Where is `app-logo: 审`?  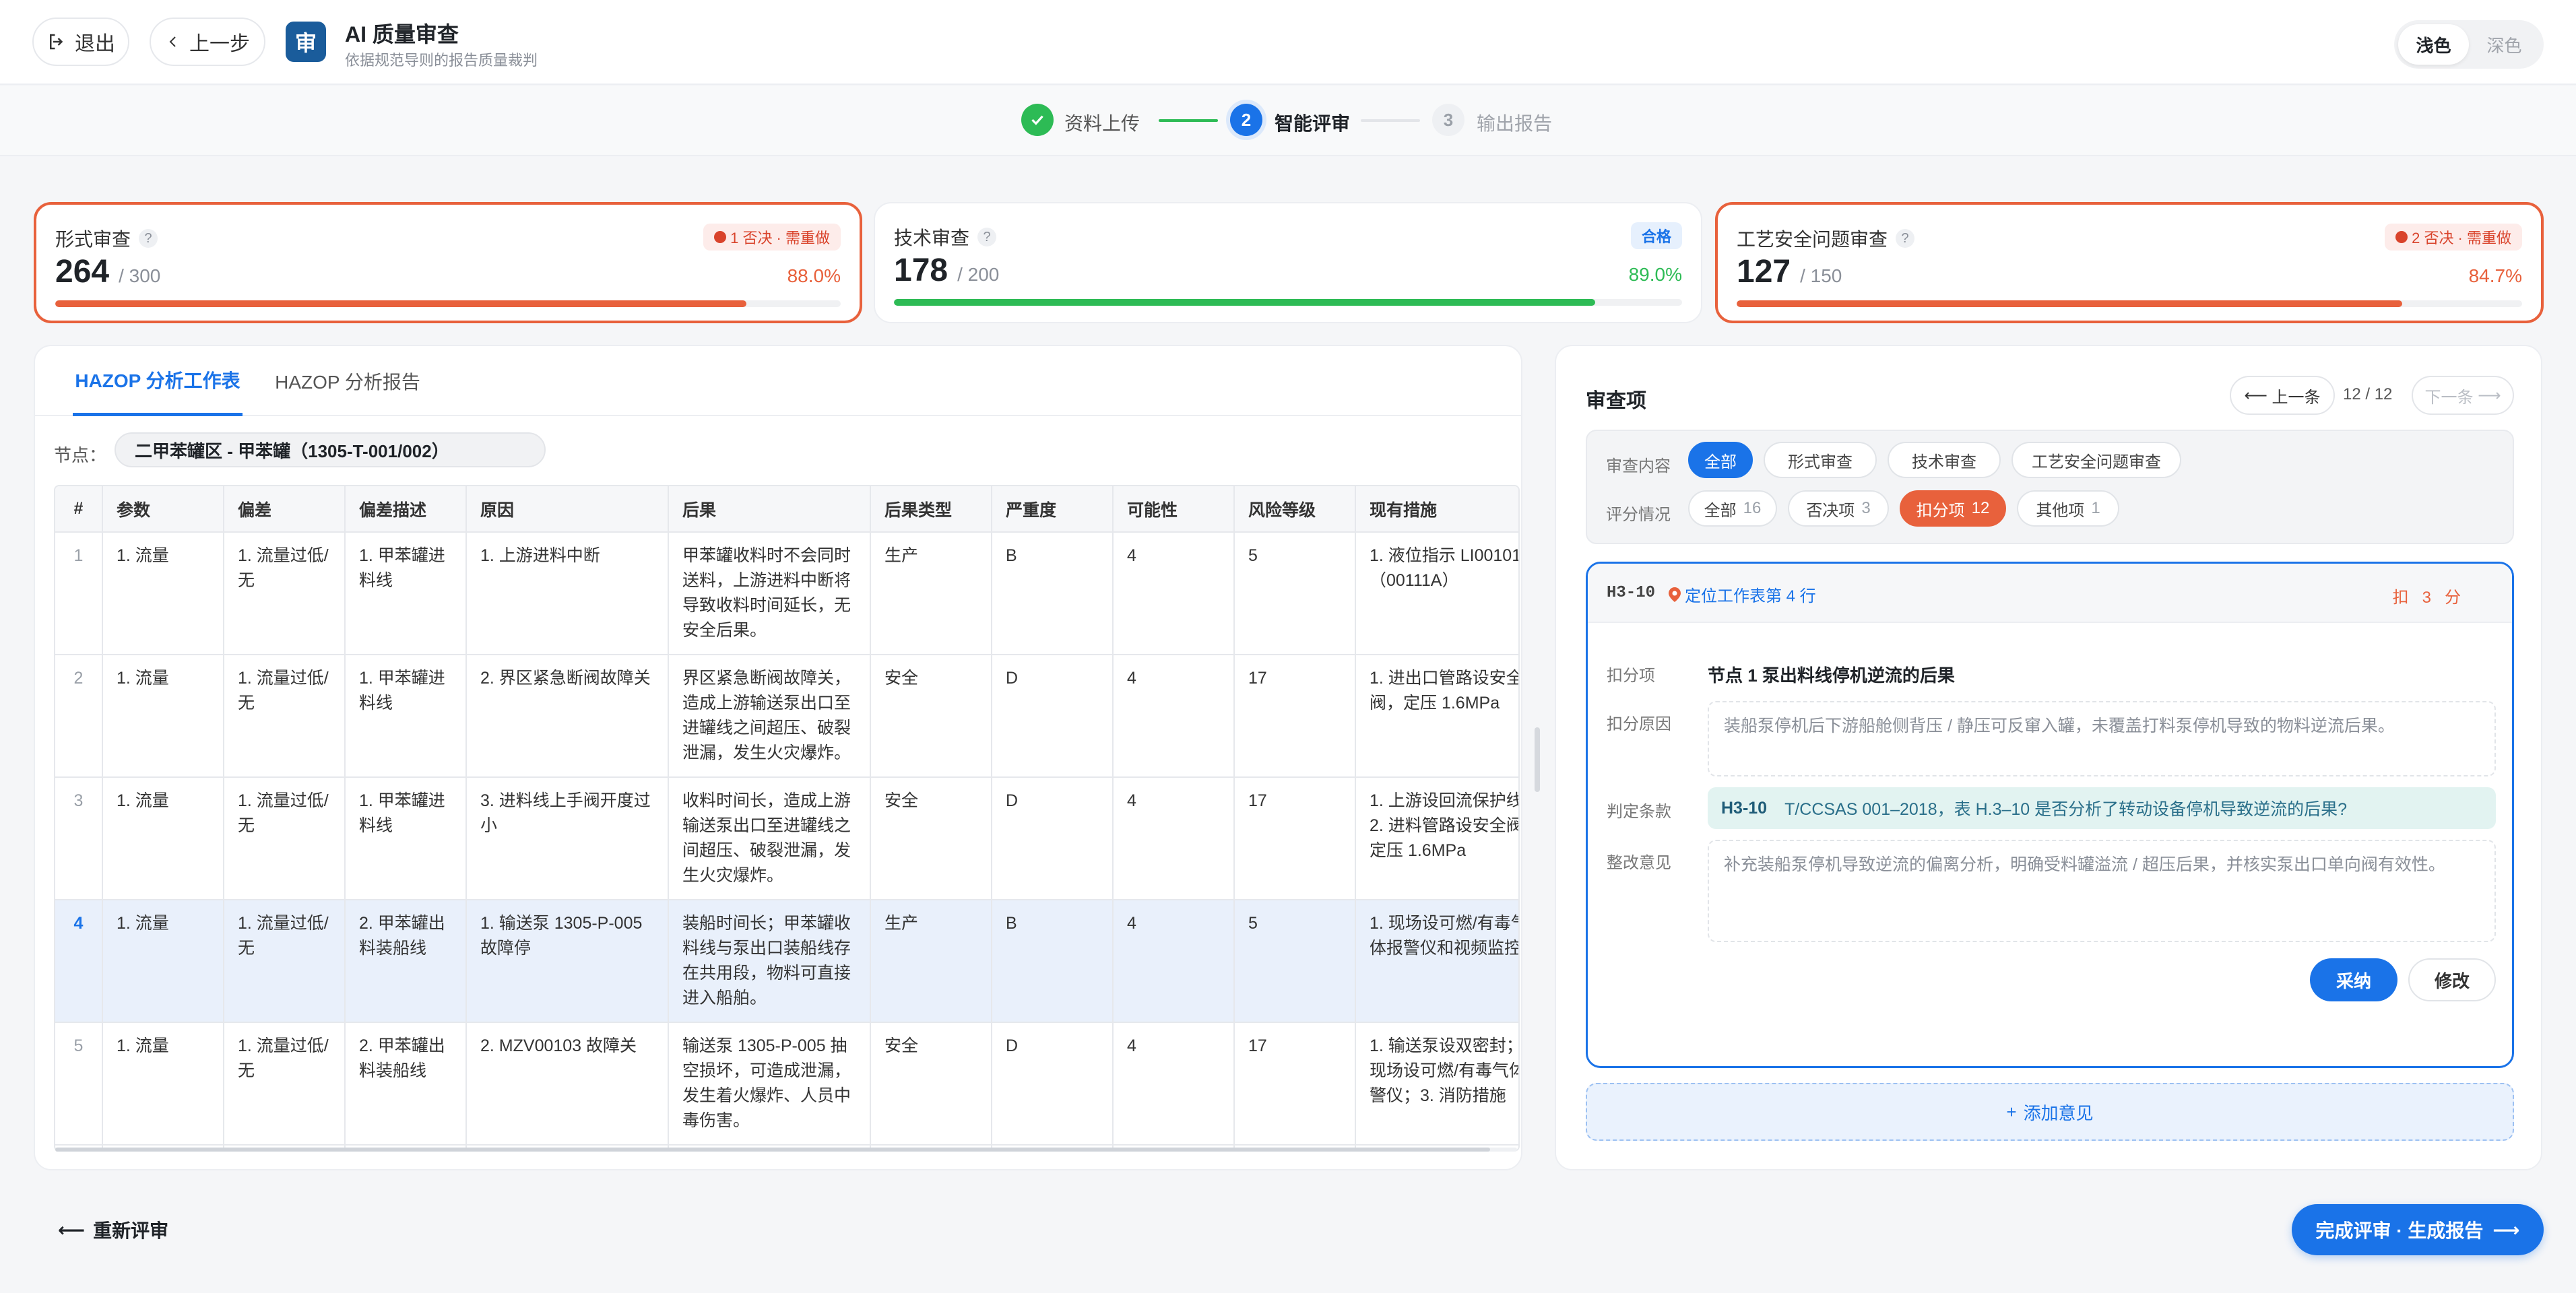
app-logo: 审 is located at coordinates (306, 42).